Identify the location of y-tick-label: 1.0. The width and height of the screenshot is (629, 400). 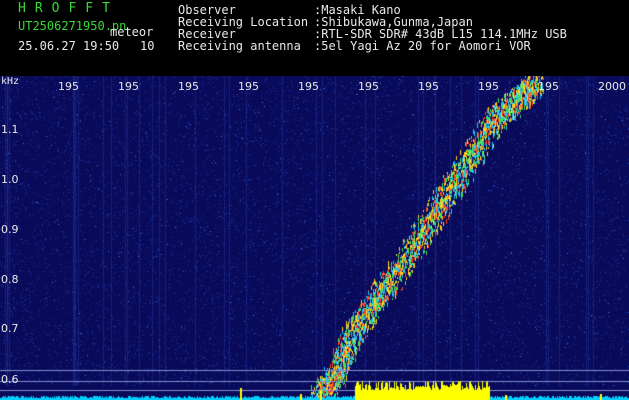
(10, 179).